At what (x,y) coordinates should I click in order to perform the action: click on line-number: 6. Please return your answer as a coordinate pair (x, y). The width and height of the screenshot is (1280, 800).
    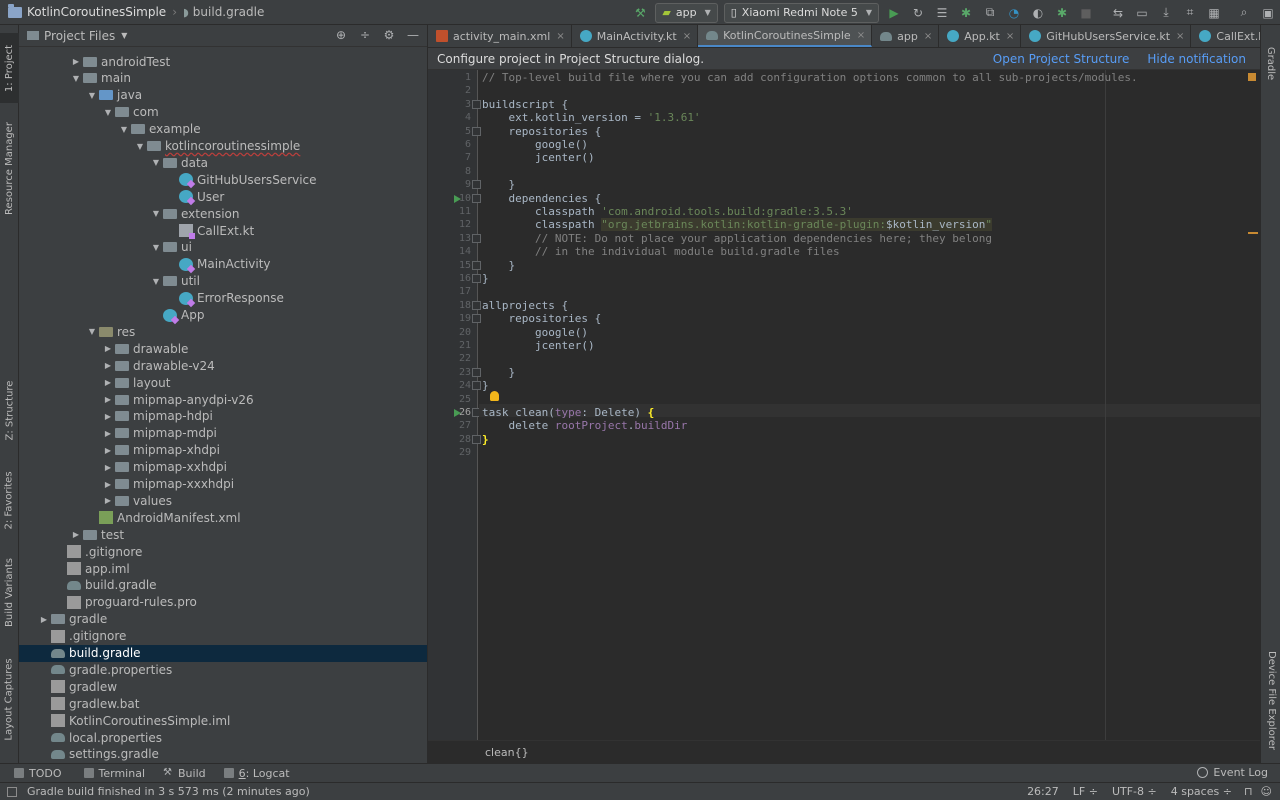
    Looking at the image, I should click on (457, 144).